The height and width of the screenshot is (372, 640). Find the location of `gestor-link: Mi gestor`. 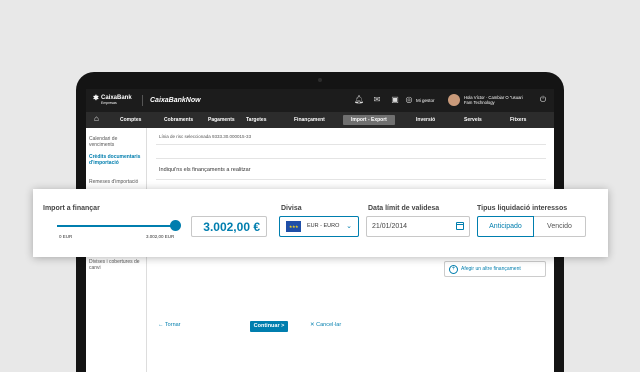

gestor-link: Mi gestor is located at coordinates (425, 100).